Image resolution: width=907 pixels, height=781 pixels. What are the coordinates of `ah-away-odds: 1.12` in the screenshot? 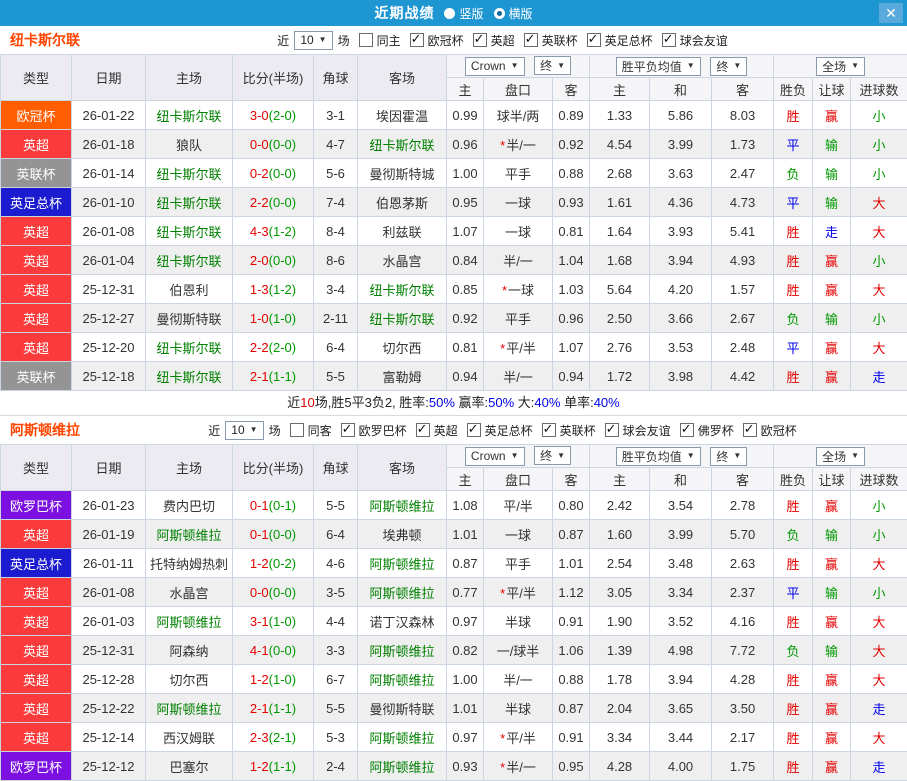 It's located at (571, 592).